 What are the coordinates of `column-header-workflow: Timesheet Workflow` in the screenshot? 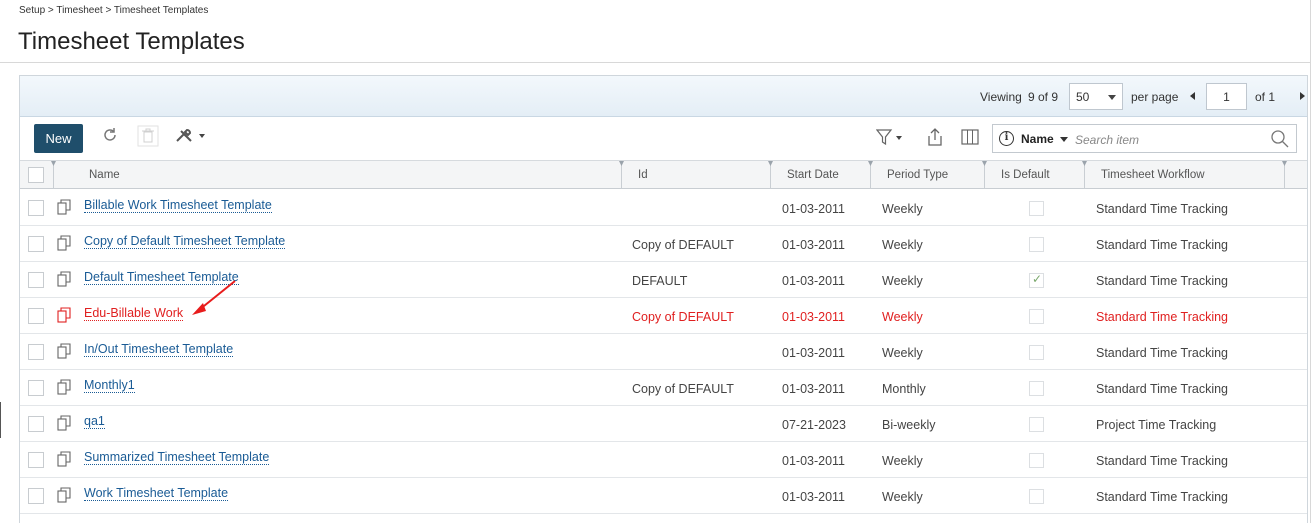 It's located at (1153, 175).